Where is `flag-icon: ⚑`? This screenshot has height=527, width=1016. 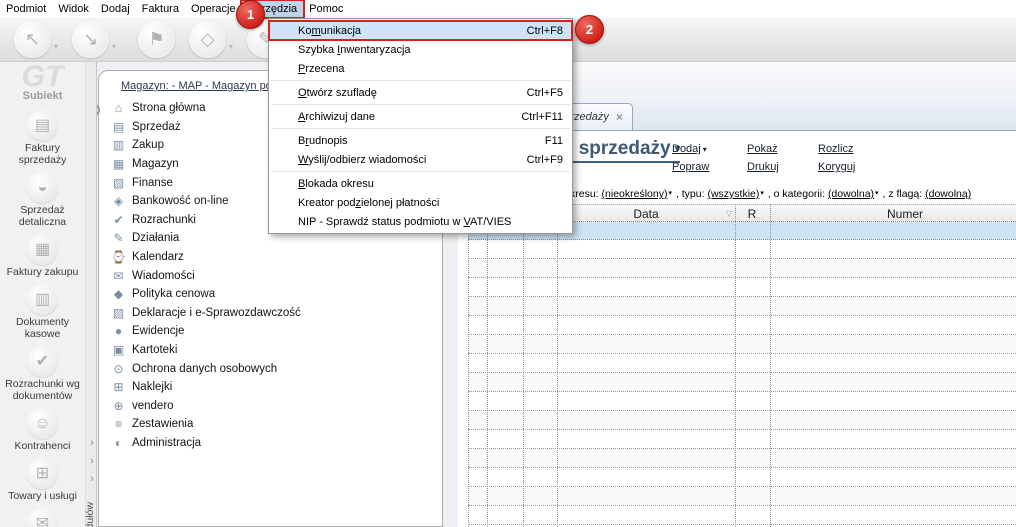
flag-icon: ⚑ is located at coordinates (157, 39).